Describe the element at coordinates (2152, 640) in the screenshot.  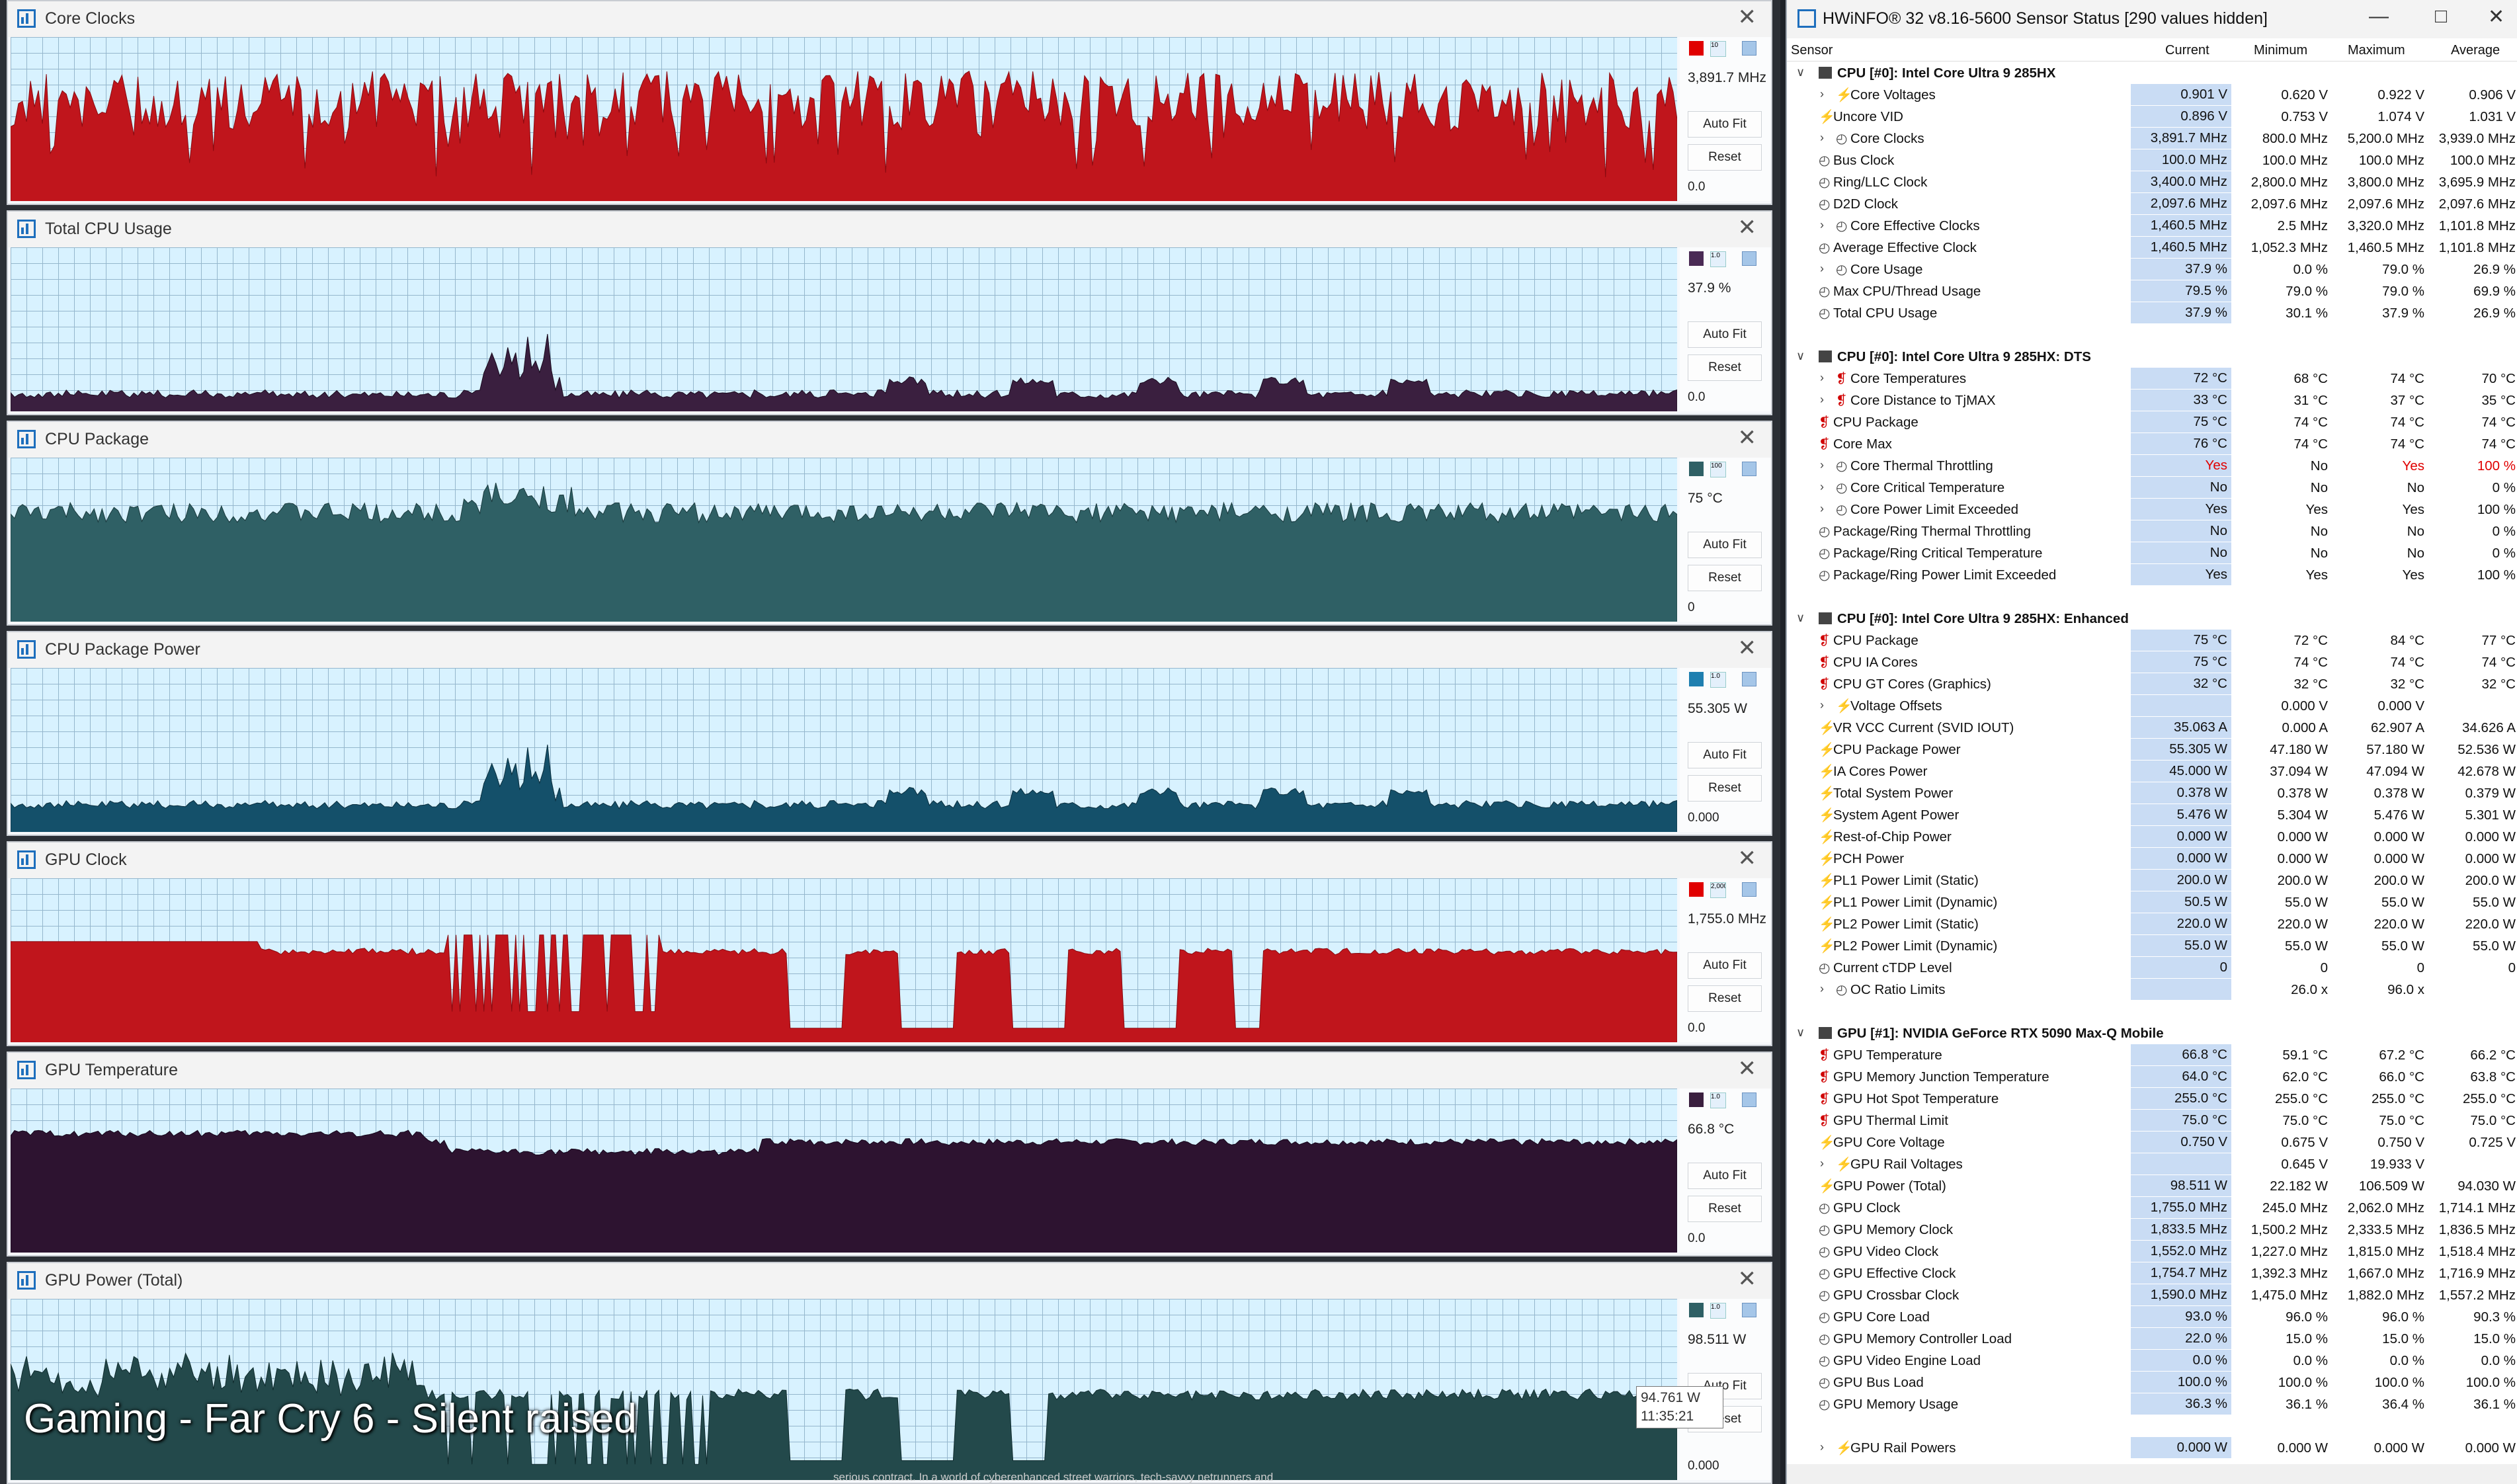
I see `sensor-row: ❡ CPU Package 75 °C 72 °C 84 °C 77 °C` at that location.